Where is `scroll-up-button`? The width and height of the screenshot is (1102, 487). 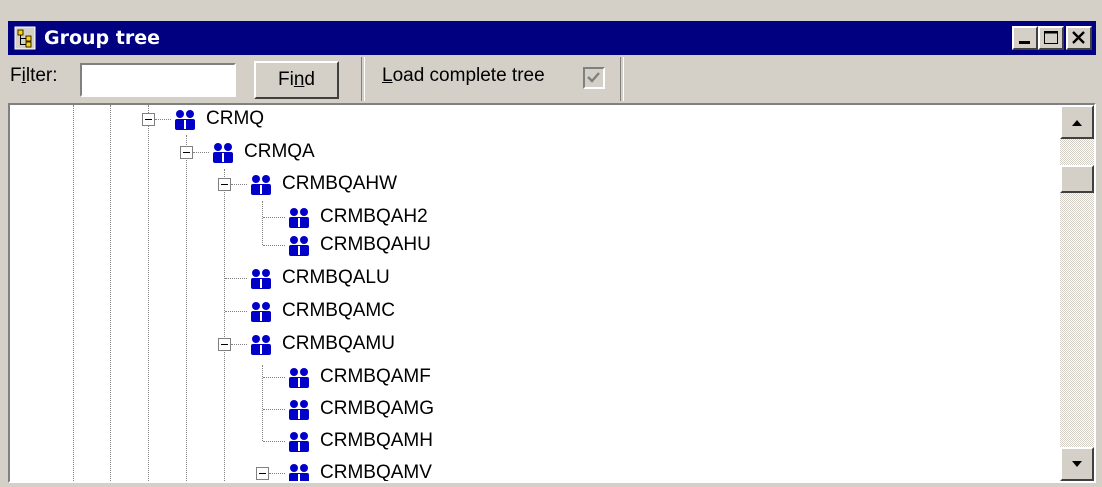
scroll-up-button is located at coordinates (1077, 122).